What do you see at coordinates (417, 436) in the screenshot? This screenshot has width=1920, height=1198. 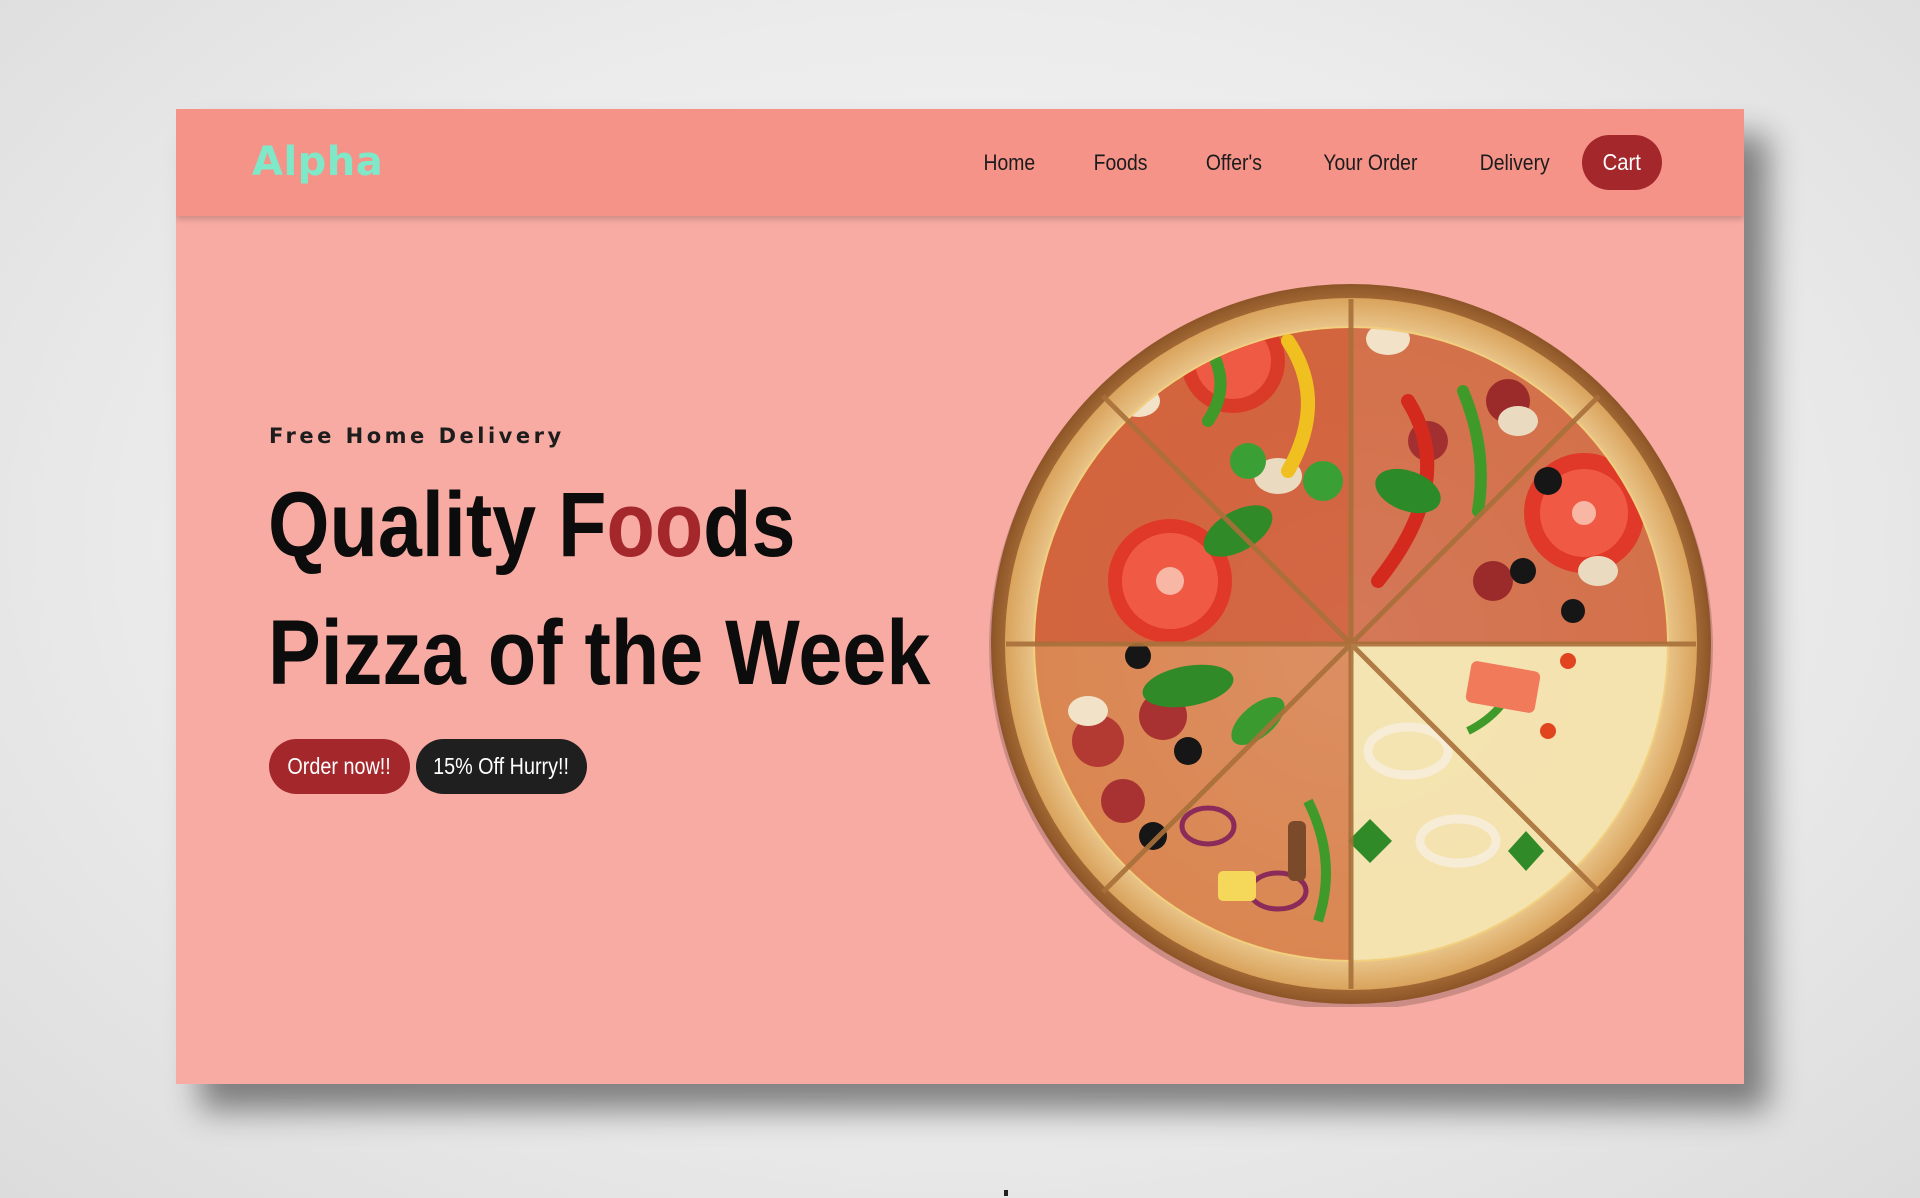 I see `hero-subtitle: Free Home Delivery` at bounding box center [417, 436].